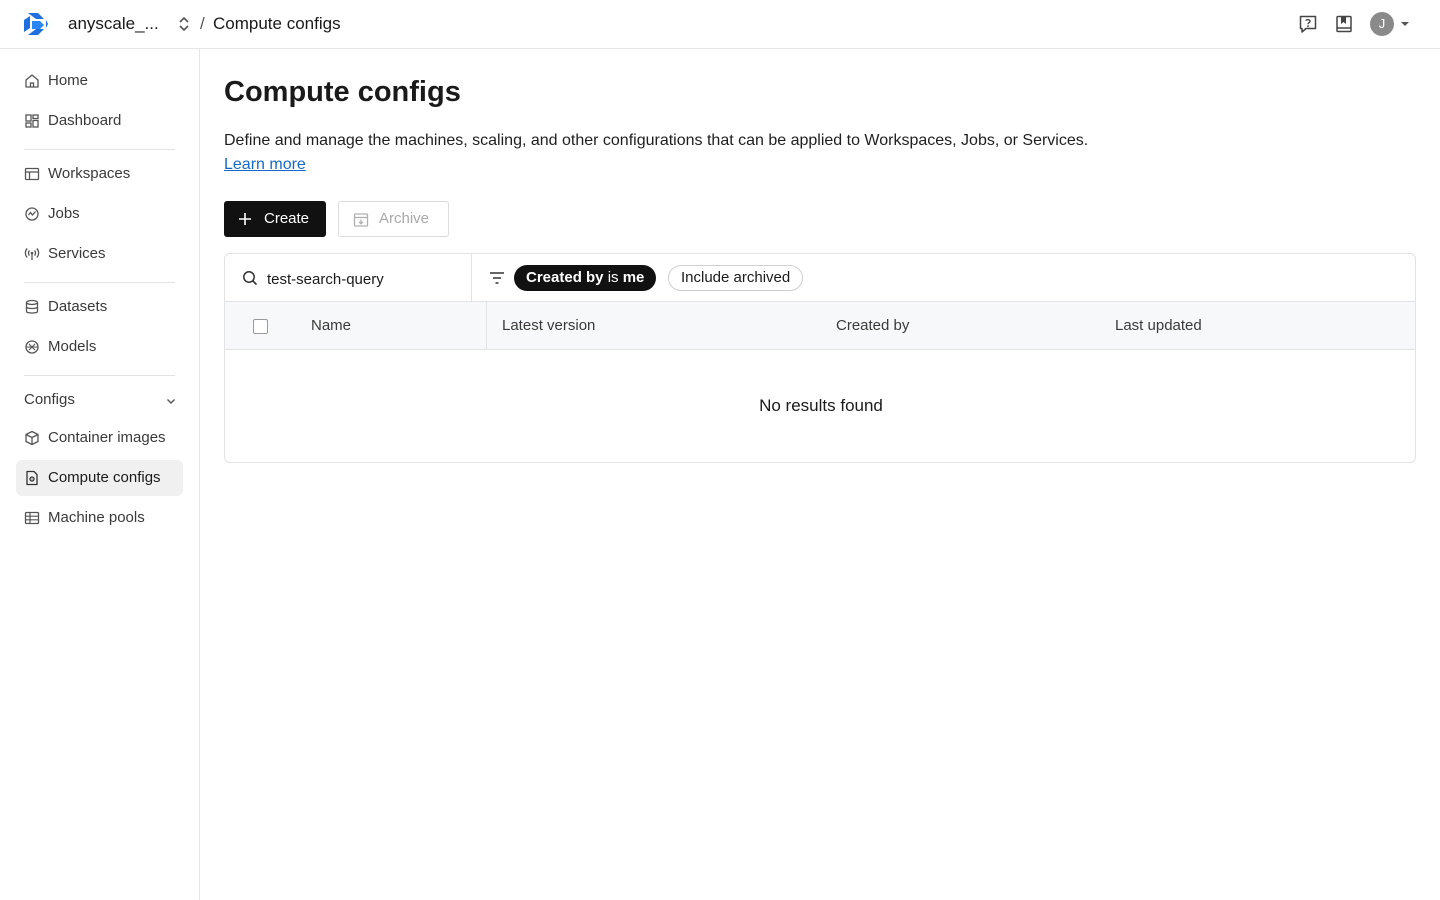  What do you see at coordinates (1405, 24) in the screenshot?
I see `caret-down-icon` at bounding box center [1405, 24].